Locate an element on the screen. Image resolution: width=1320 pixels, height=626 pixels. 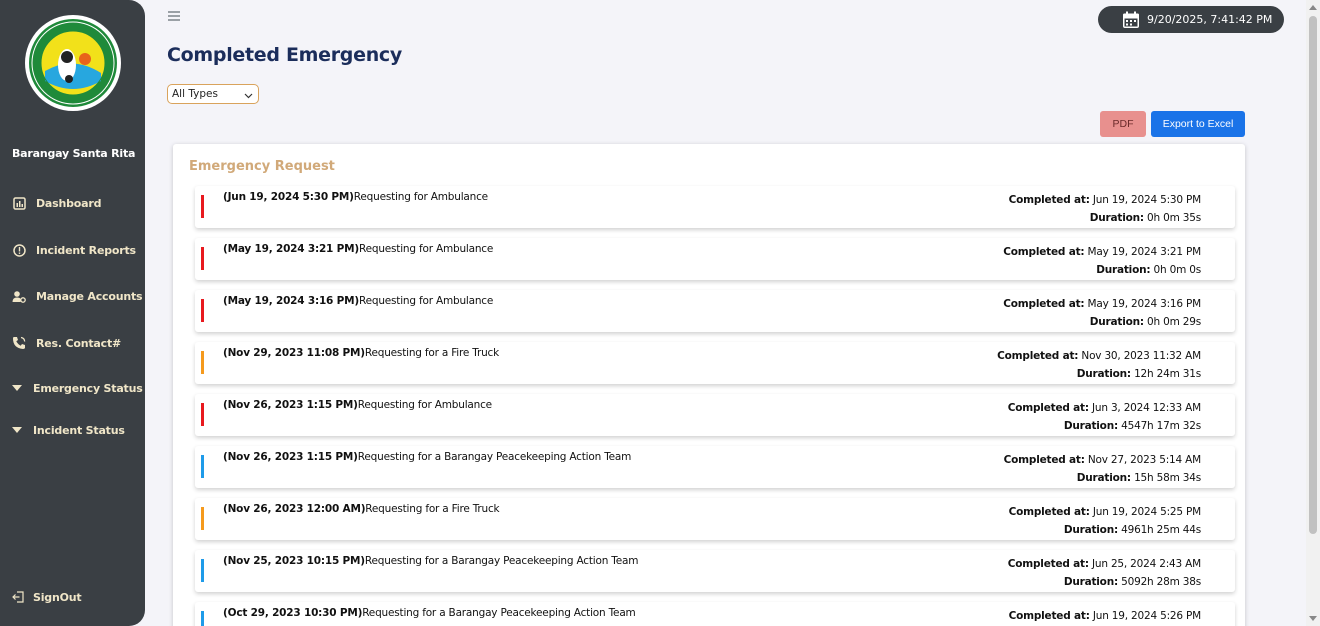
sidebar-item-manage-accounts: Manage Accounts is located at coordinates (77, 296).